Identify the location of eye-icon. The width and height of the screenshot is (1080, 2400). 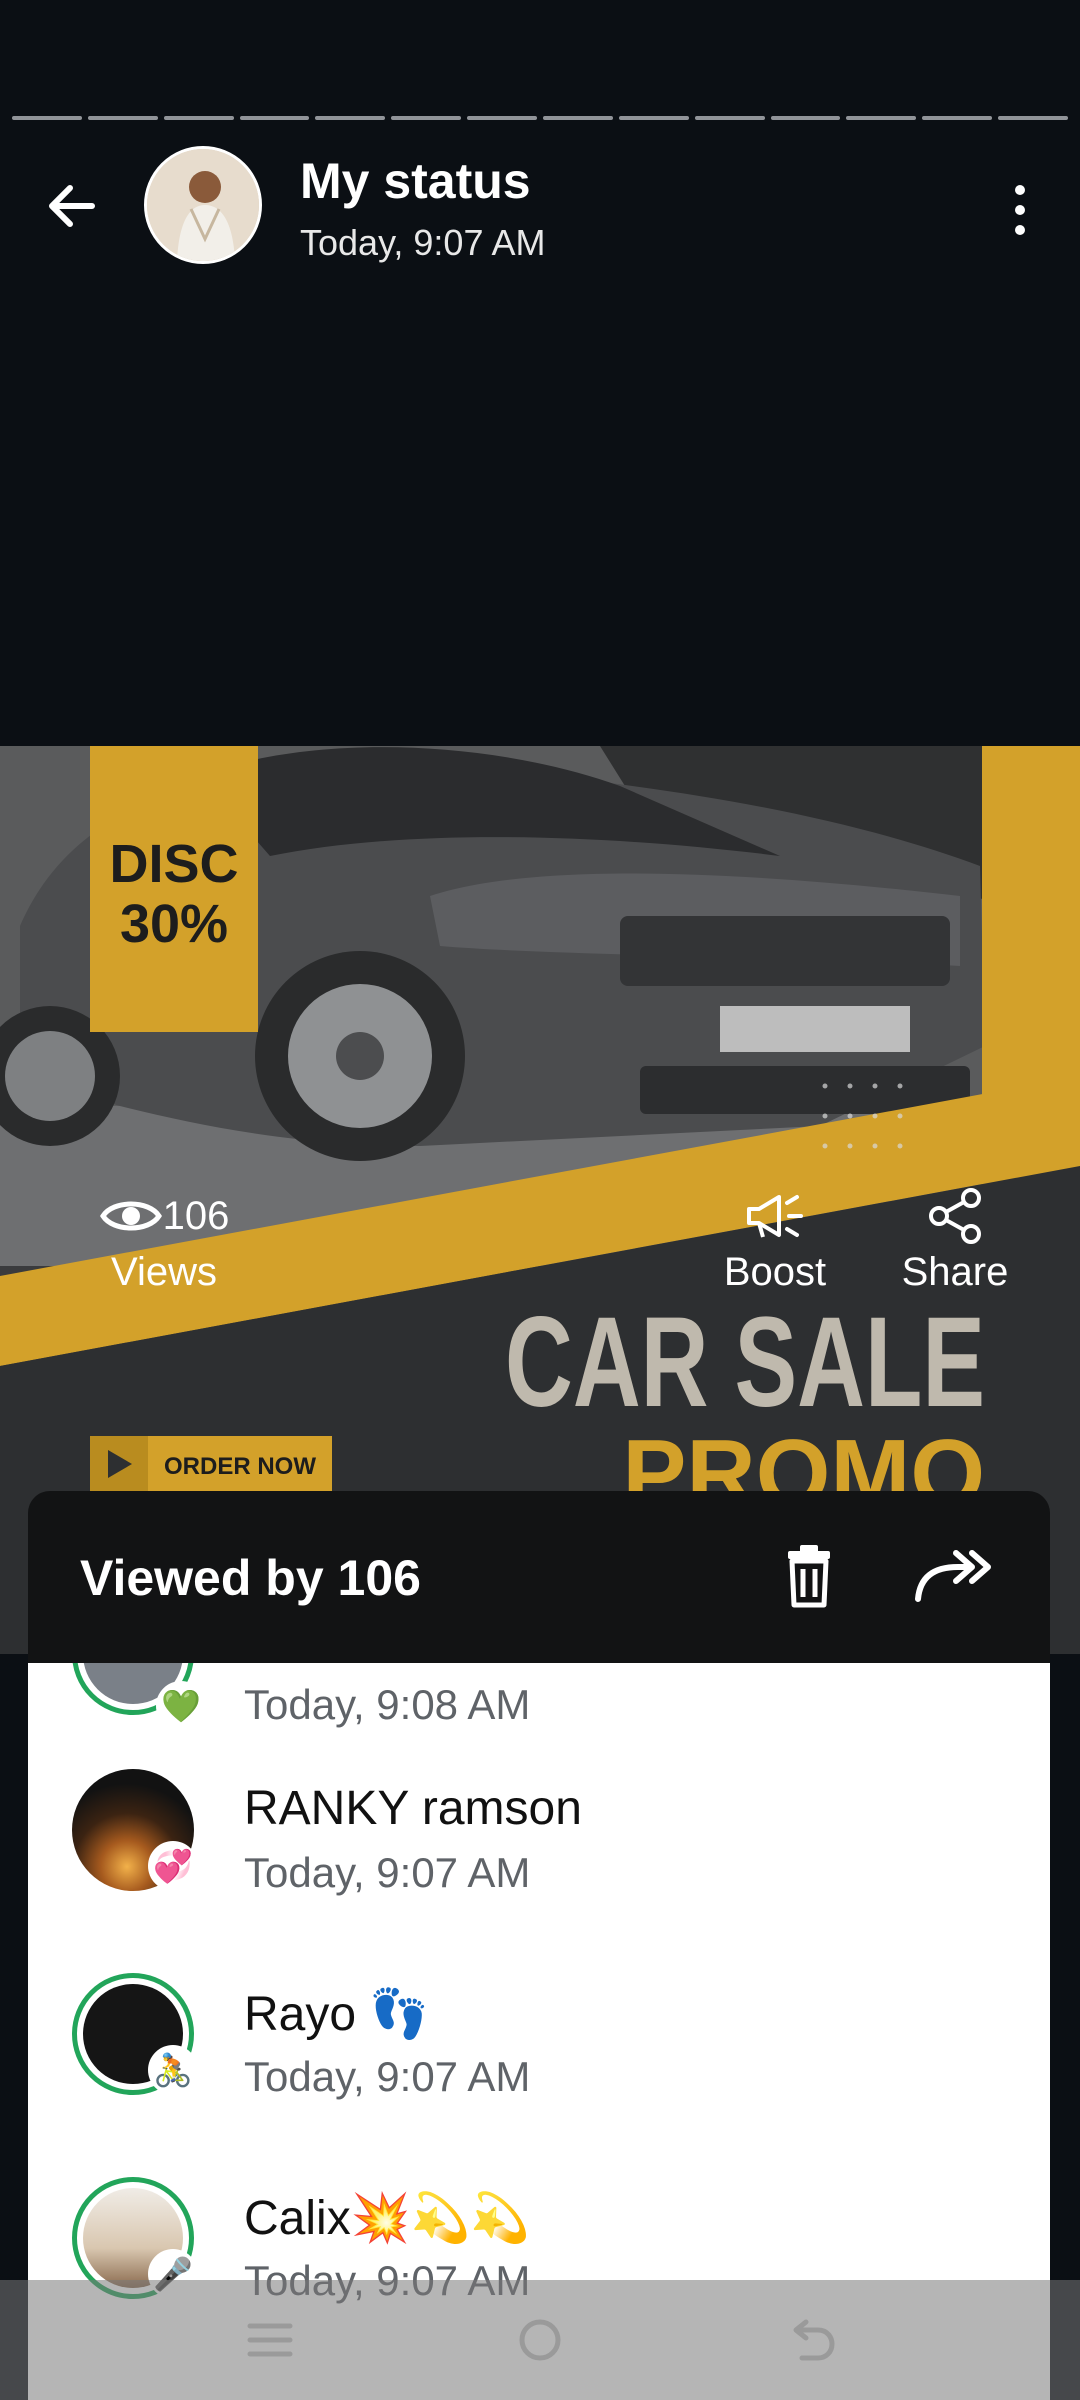
(130, 1216).